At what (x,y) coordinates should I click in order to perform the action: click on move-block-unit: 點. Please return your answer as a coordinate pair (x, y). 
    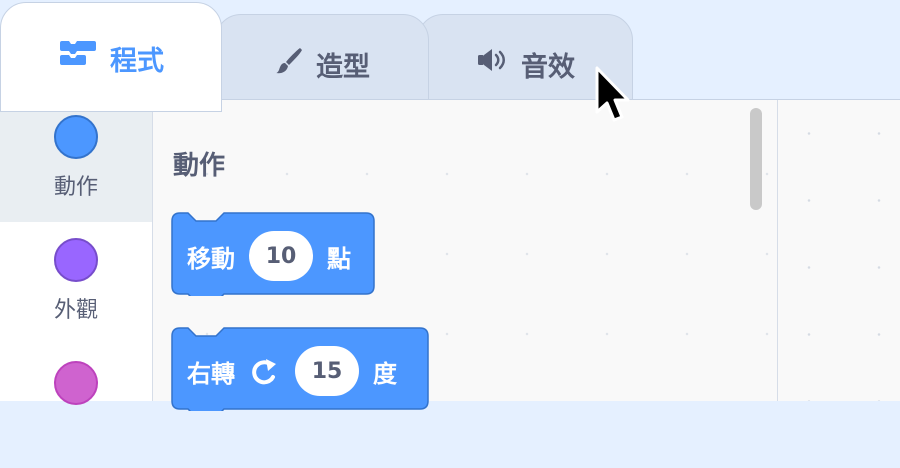
    Looking at the image, I should click on (339, 258).